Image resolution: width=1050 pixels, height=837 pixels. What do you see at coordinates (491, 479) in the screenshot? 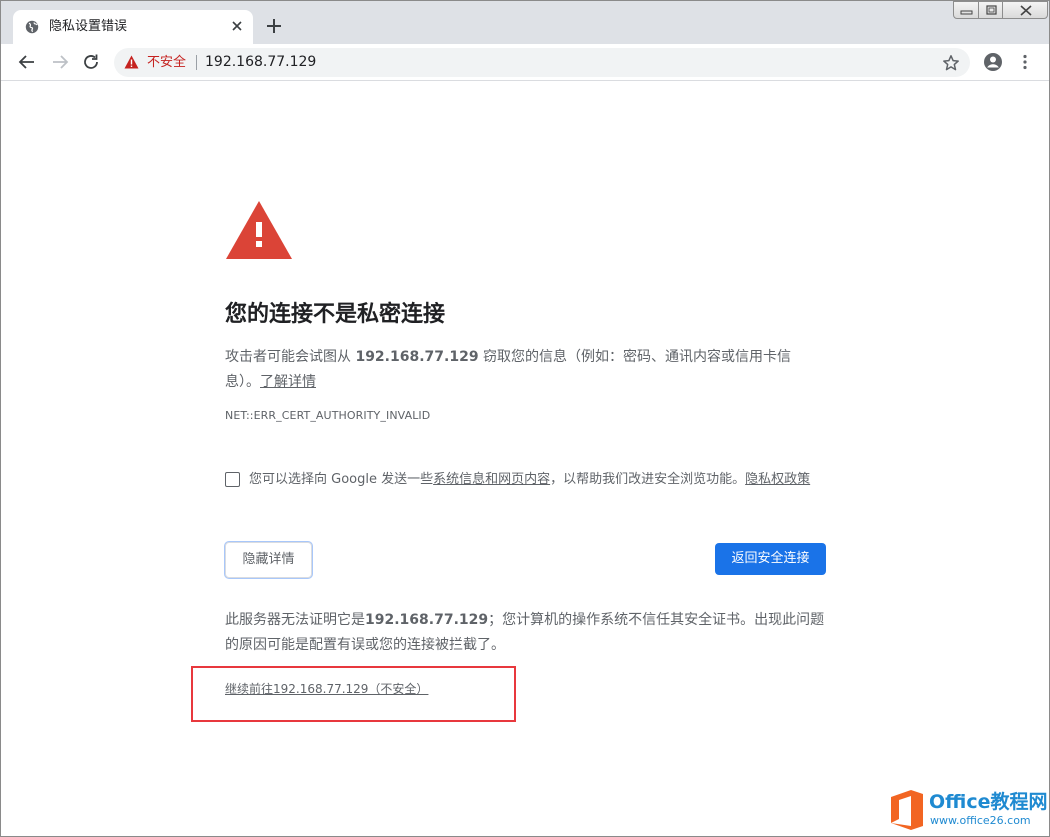
I see `system-info-link: 系统信息和网页内容` at bounding box center [491, 479].